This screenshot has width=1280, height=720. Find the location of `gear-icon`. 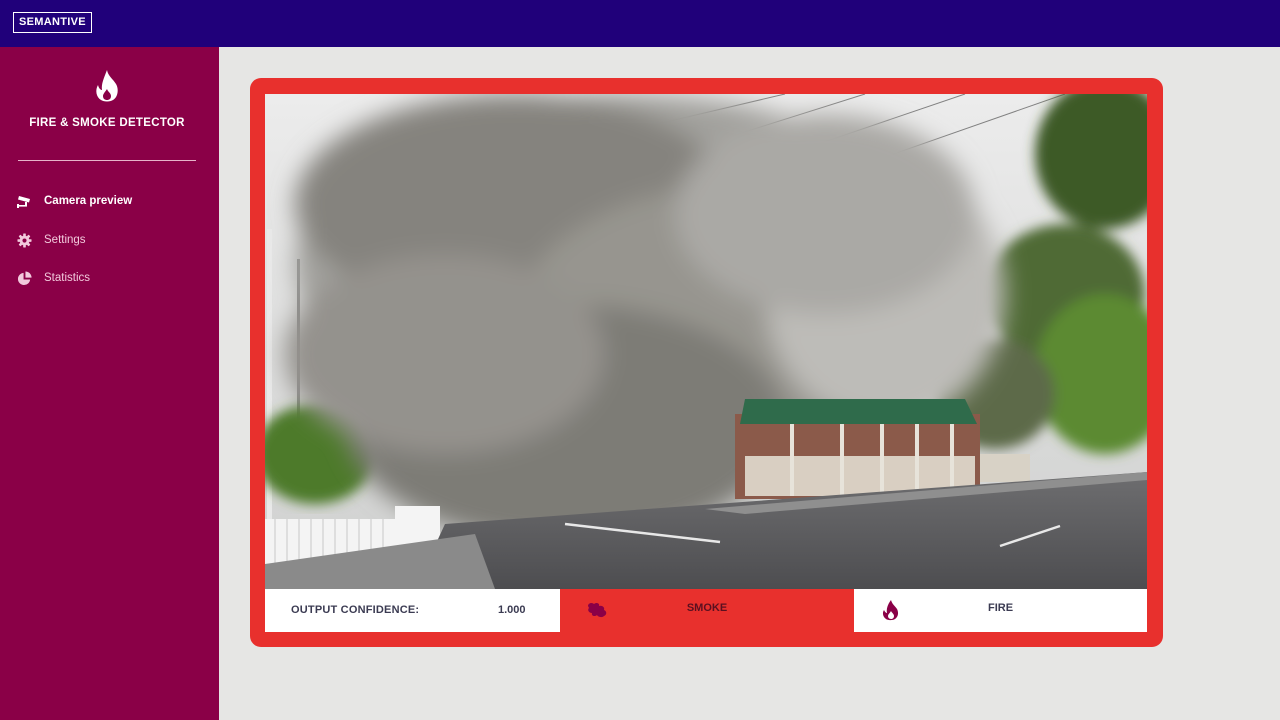

gear-icon is located at coordinates (24, 240).